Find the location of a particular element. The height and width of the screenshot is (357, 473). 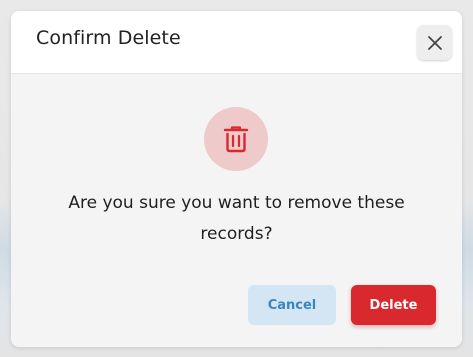

cancel-button: Cancel is located at coordinates (292, 305).